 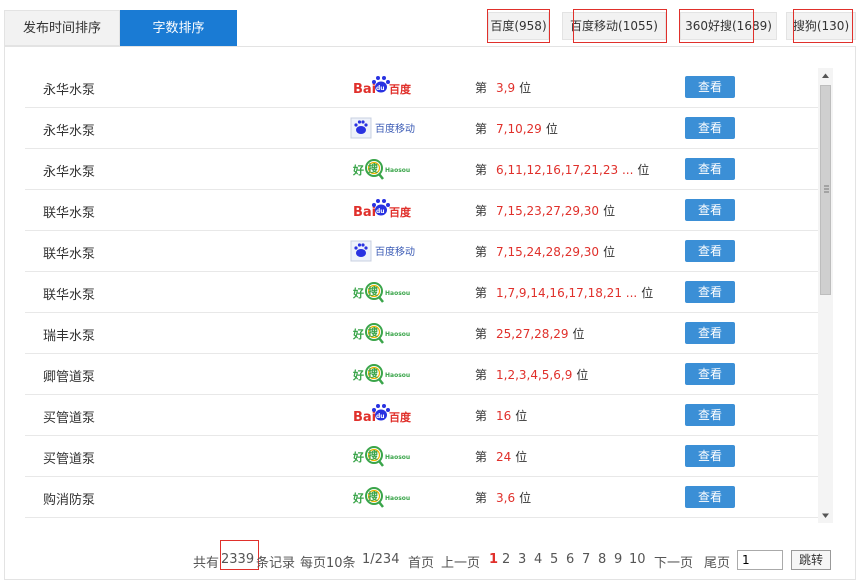 I want to click on engine-name: 百度移动, so click(x=594, y=26).